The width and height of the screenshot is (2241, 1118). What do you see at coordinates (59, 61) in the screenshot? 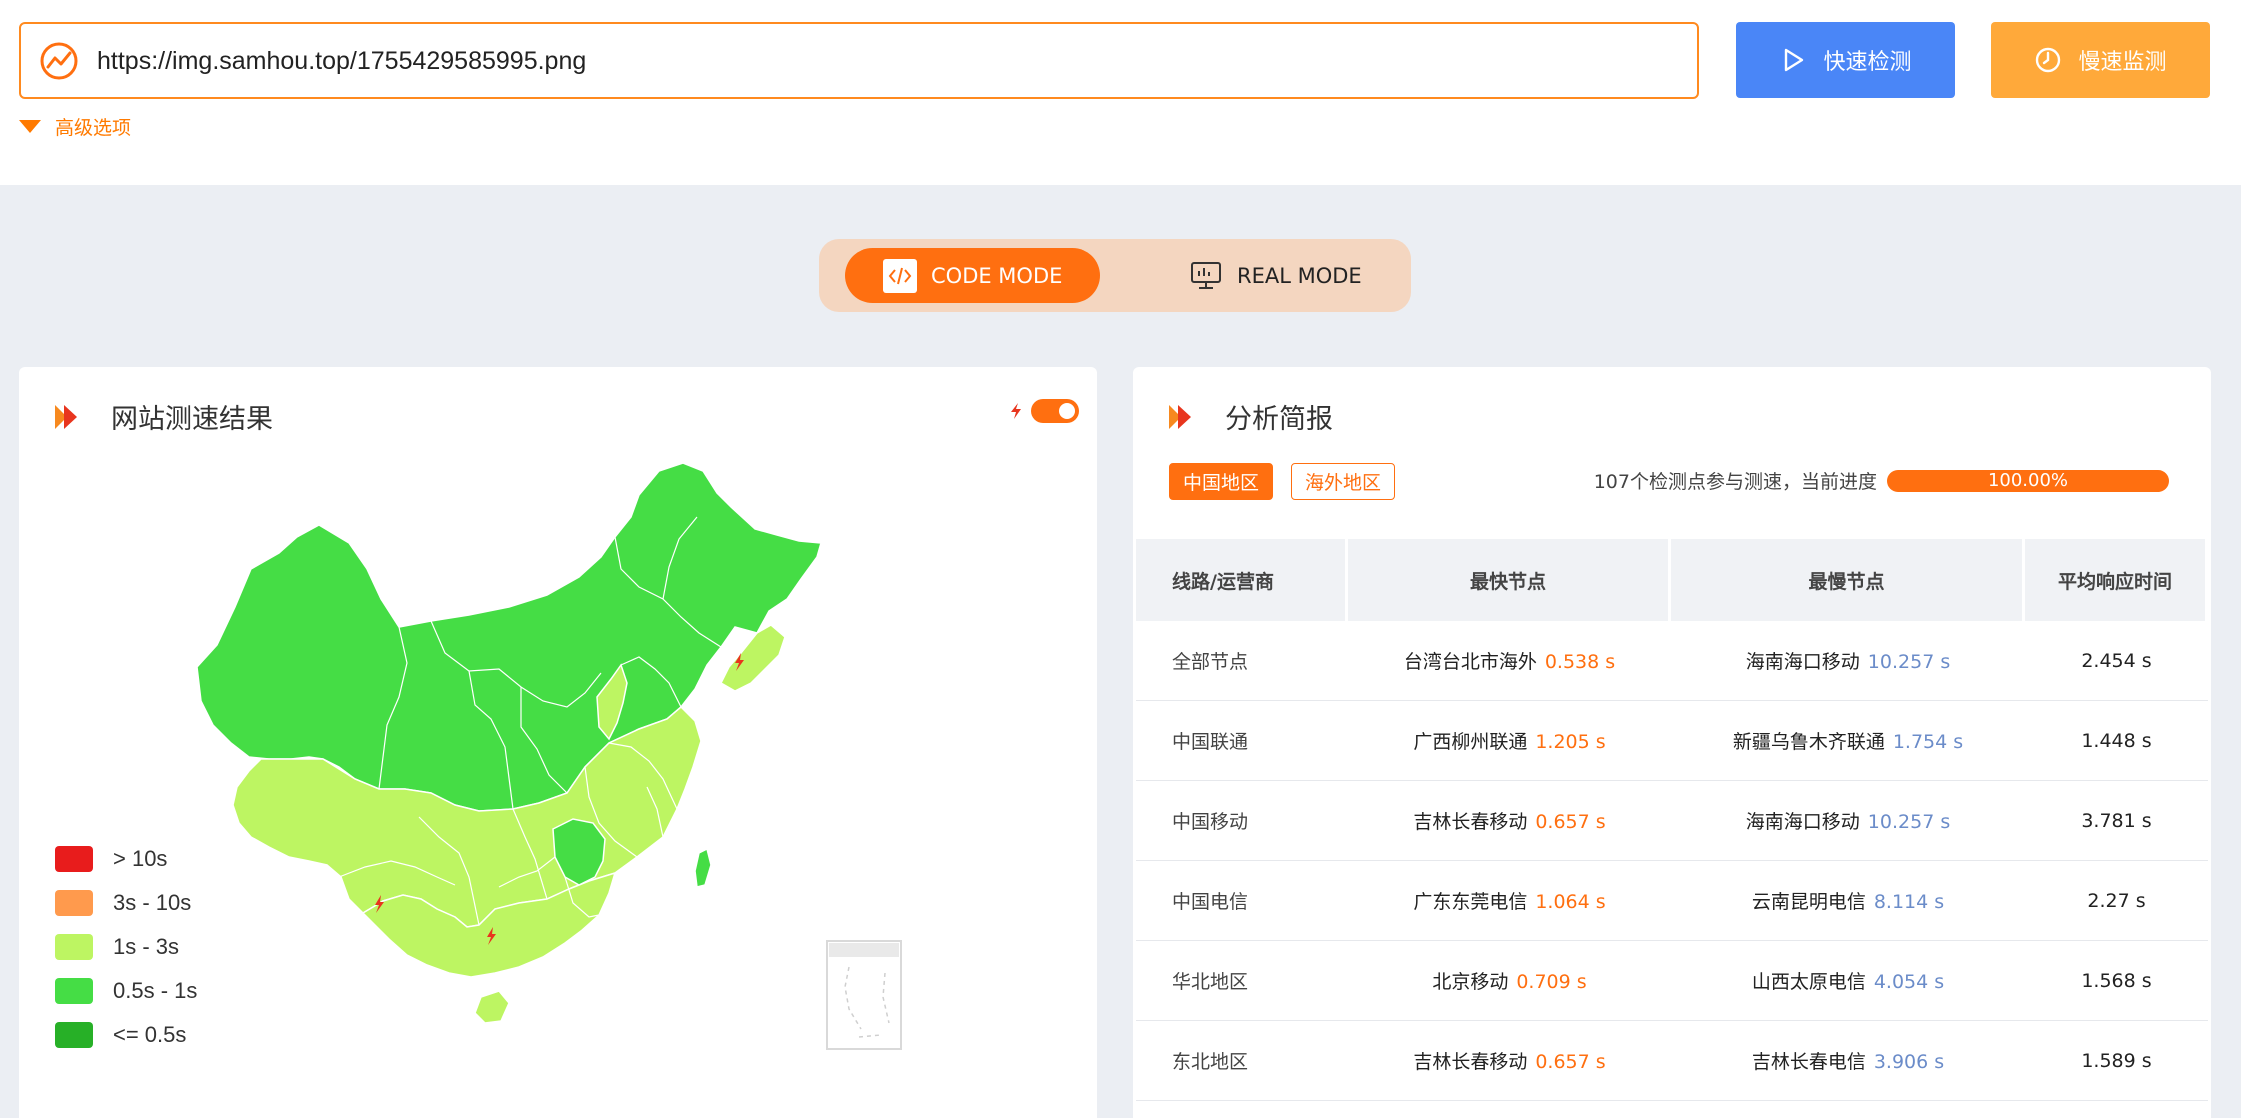
I see `speed-chart-icon` at bounding box center [59, 61].